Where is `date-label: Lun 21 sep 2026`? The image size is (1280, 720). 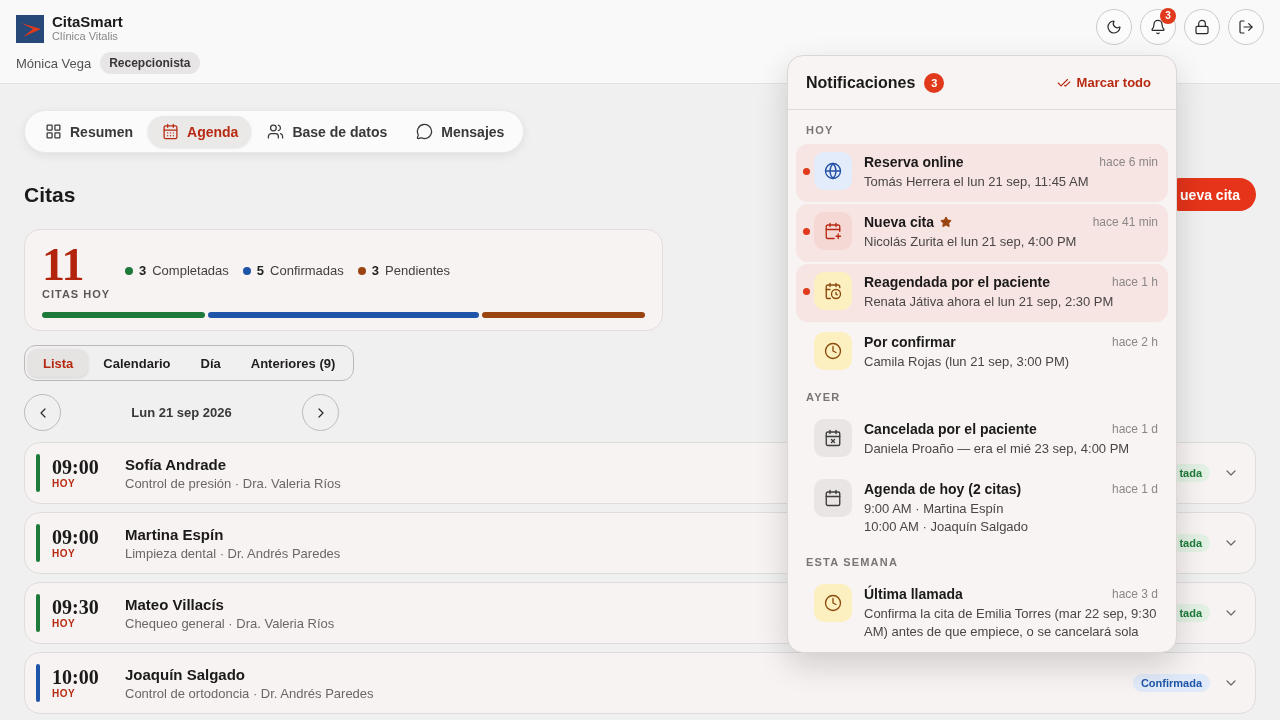 date-label: Lun 21 sep 2026 is located at coordinates (181, 412).